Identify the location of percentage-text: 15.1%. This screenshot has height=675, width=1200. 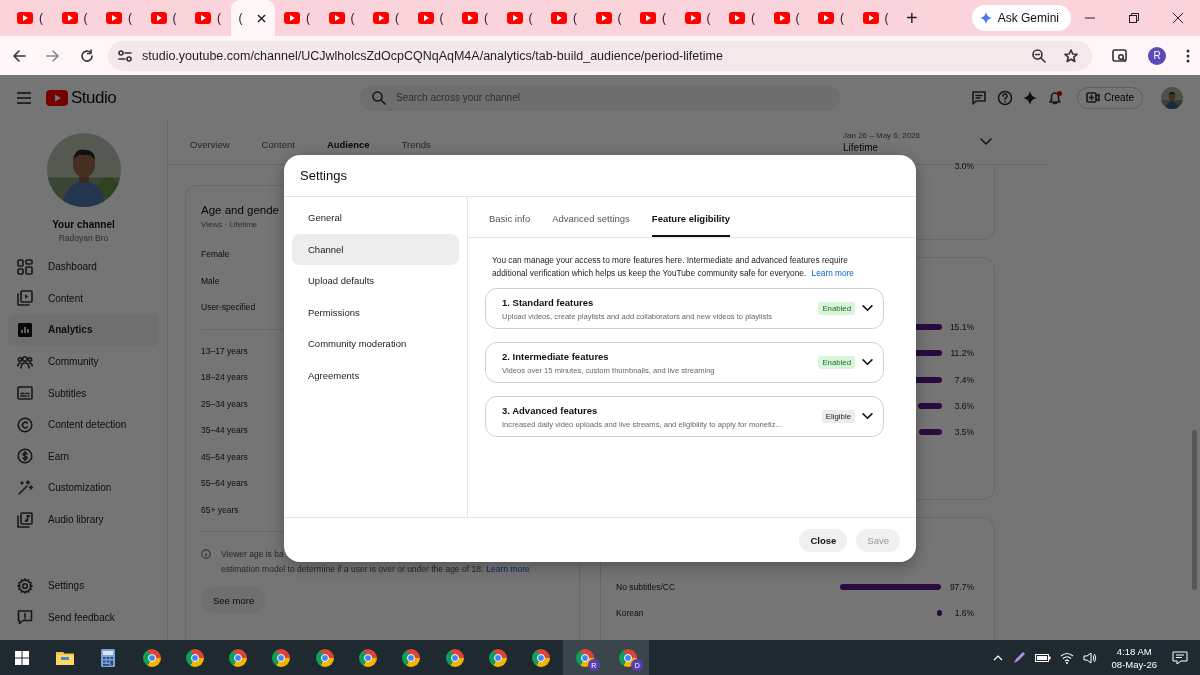
(961, 327).